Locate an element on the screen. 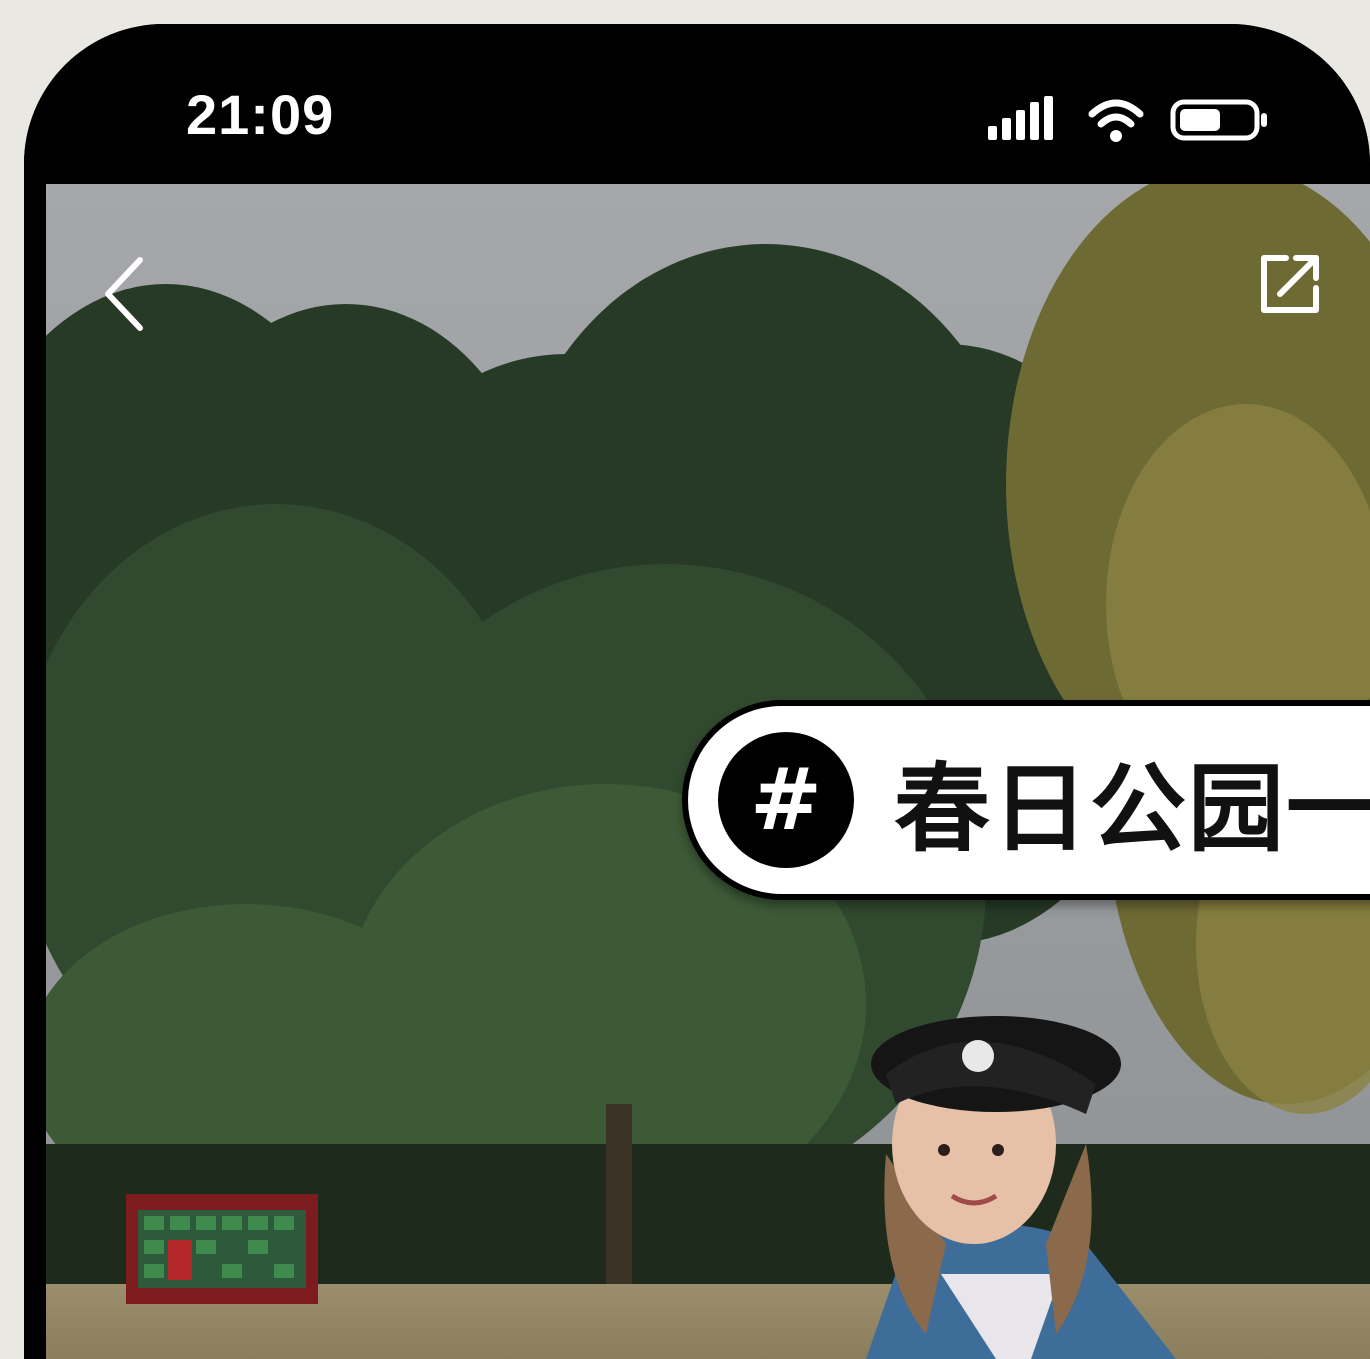 Image resolution: width=1370 pixels, height=1359 pixels. hashtag-text: 春日公园一 is located at coordinates (1132, 808).